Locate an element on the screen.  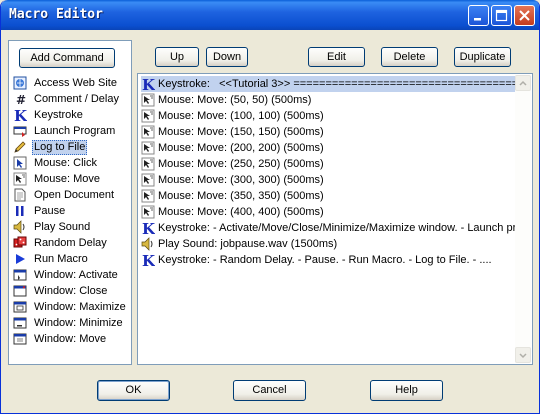
edit-button: Edit is located at coordinates (336, 57).